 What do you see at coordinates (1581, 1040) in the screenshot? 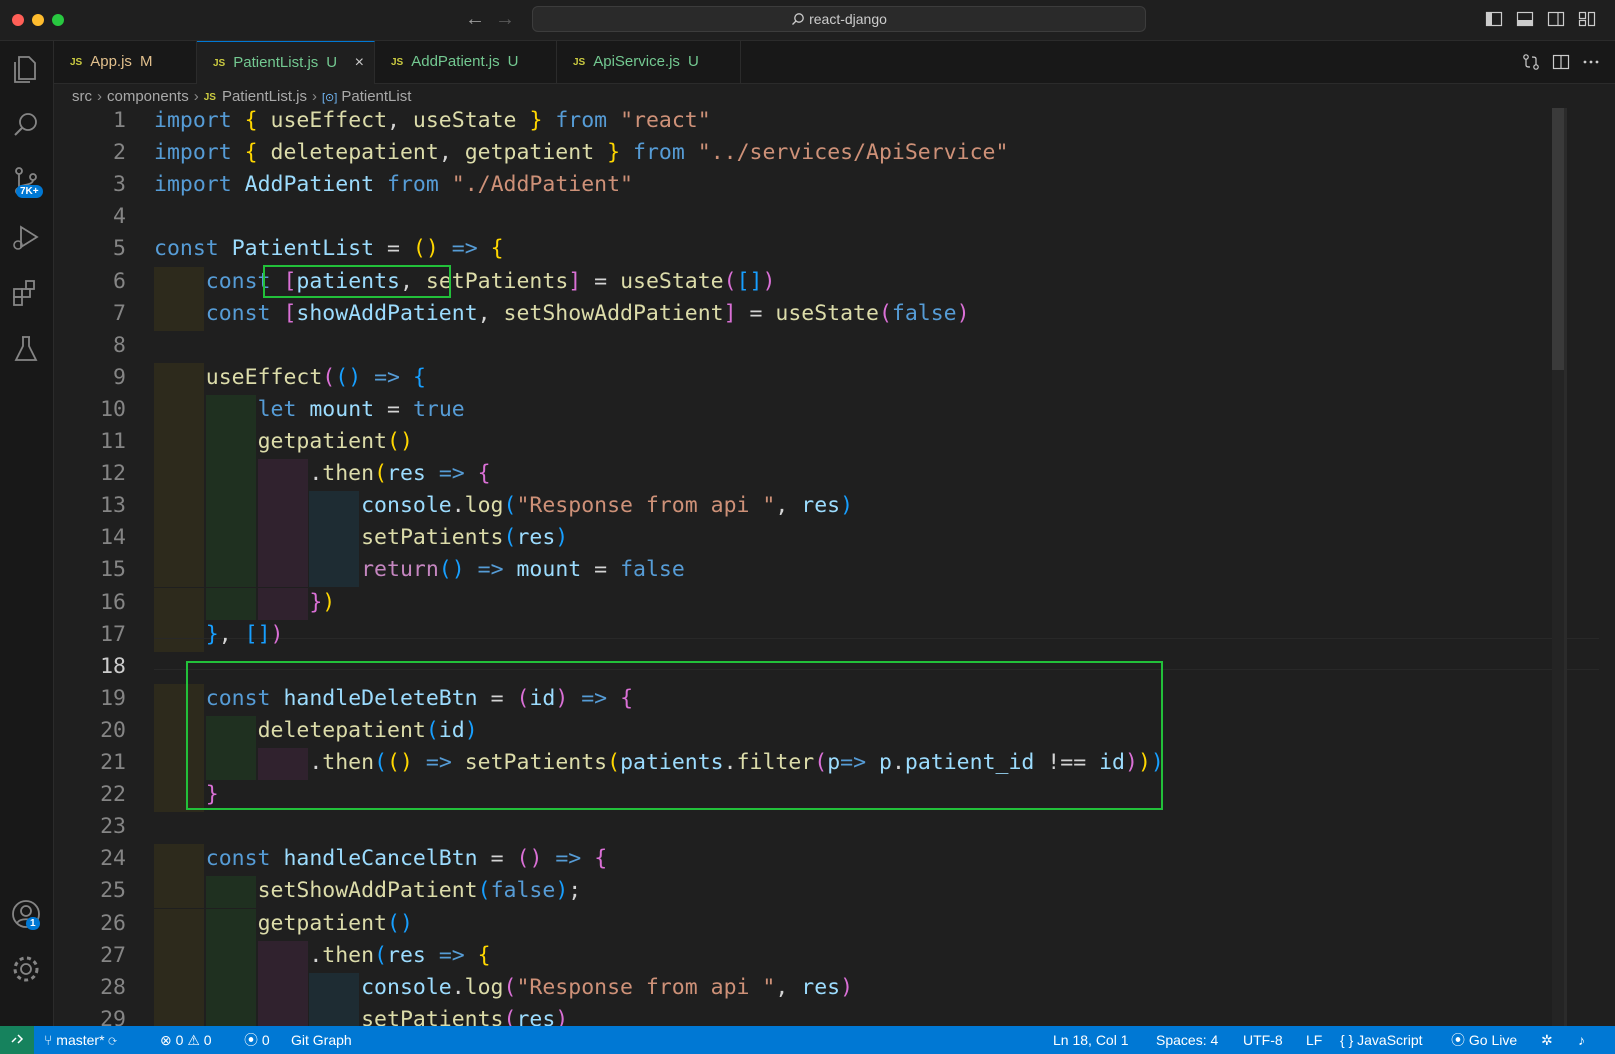
I see `bell-icon: ♪` at bounding box center [1581, 1040].